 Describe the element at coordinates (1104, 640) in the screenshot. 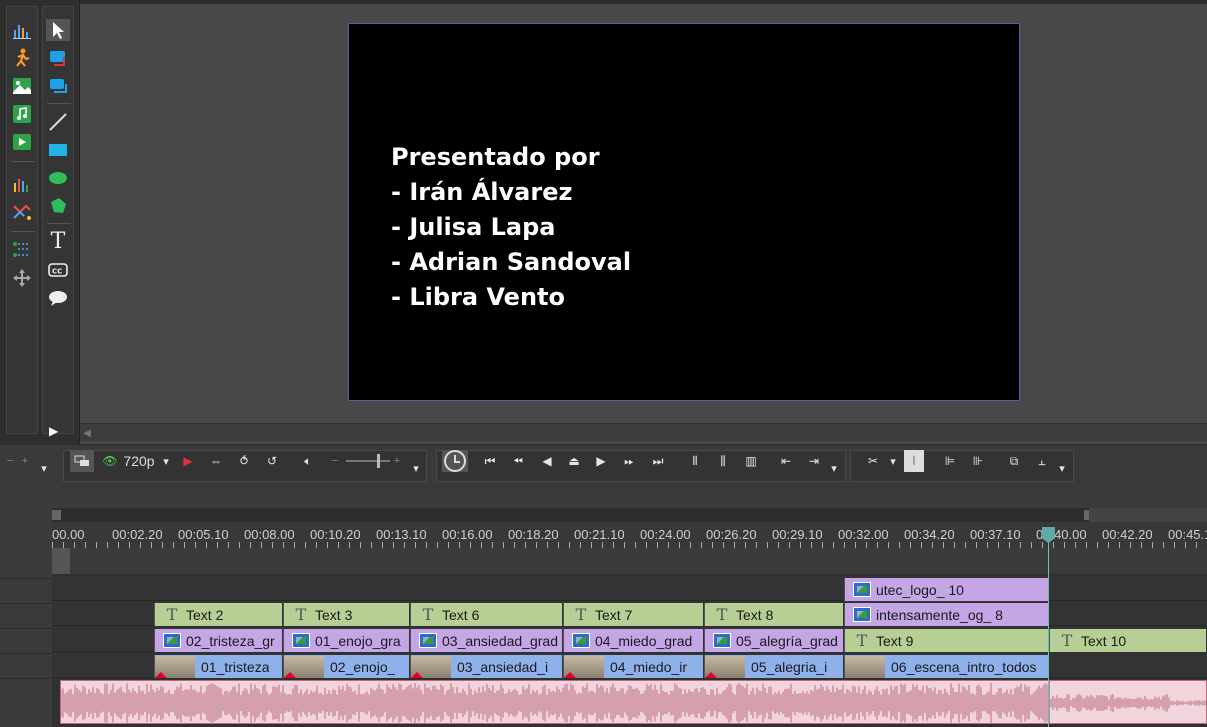

I see `clip-label: Text 10` at that location.